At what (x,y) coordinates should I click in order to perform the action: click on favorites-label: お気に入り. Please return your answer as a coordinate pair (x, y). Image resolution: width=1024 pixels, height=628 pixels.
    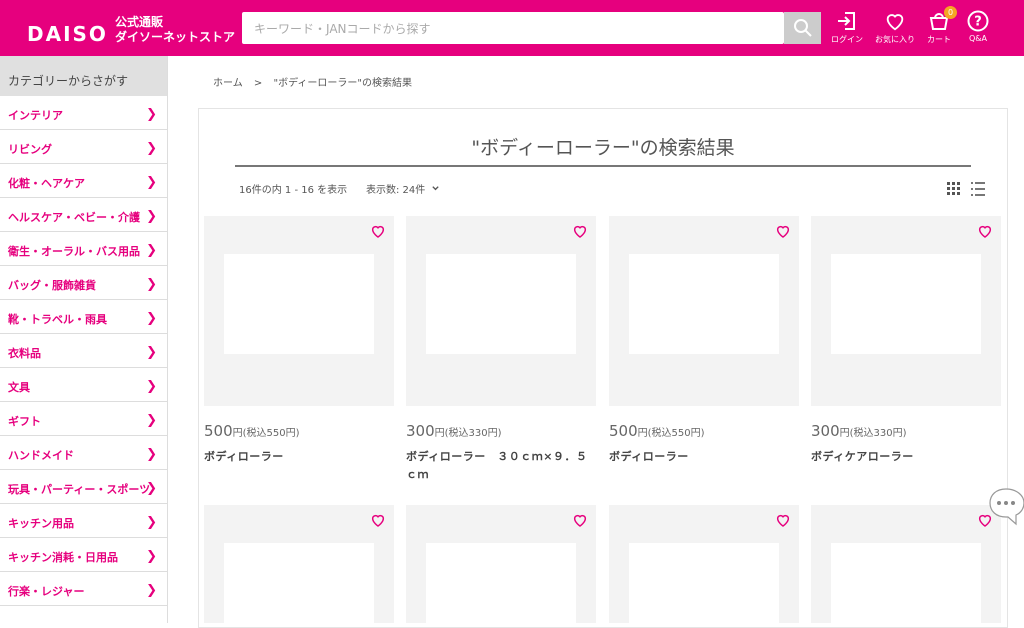
    Looking at the image, I should click on (895, 39).